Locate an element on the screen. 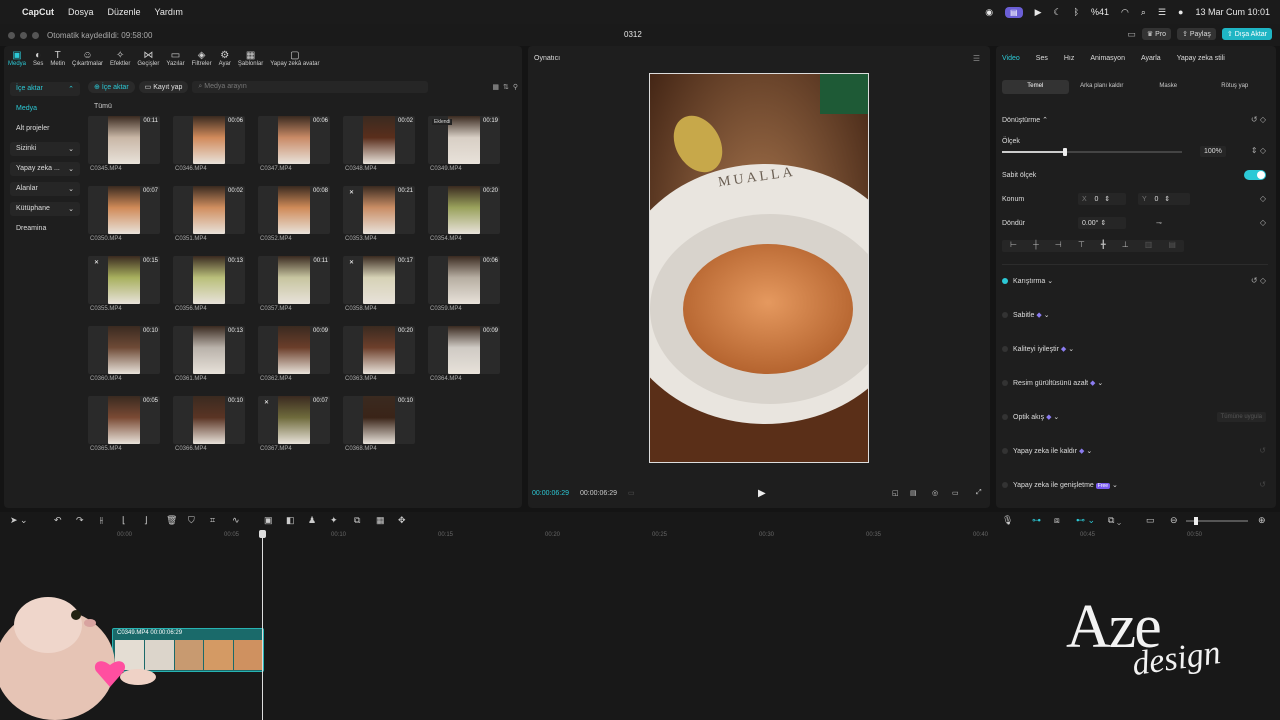 Image resolution: width=1280 pixels, height=720 pixels. screen-record-icon: ◉ is located at coordinates (989, 12).